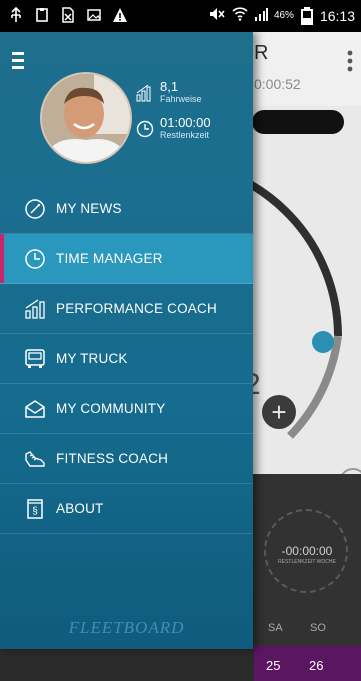  Describe the element at coordinates (120, 15) in the screenshot. I see `warning-icon` at that location.